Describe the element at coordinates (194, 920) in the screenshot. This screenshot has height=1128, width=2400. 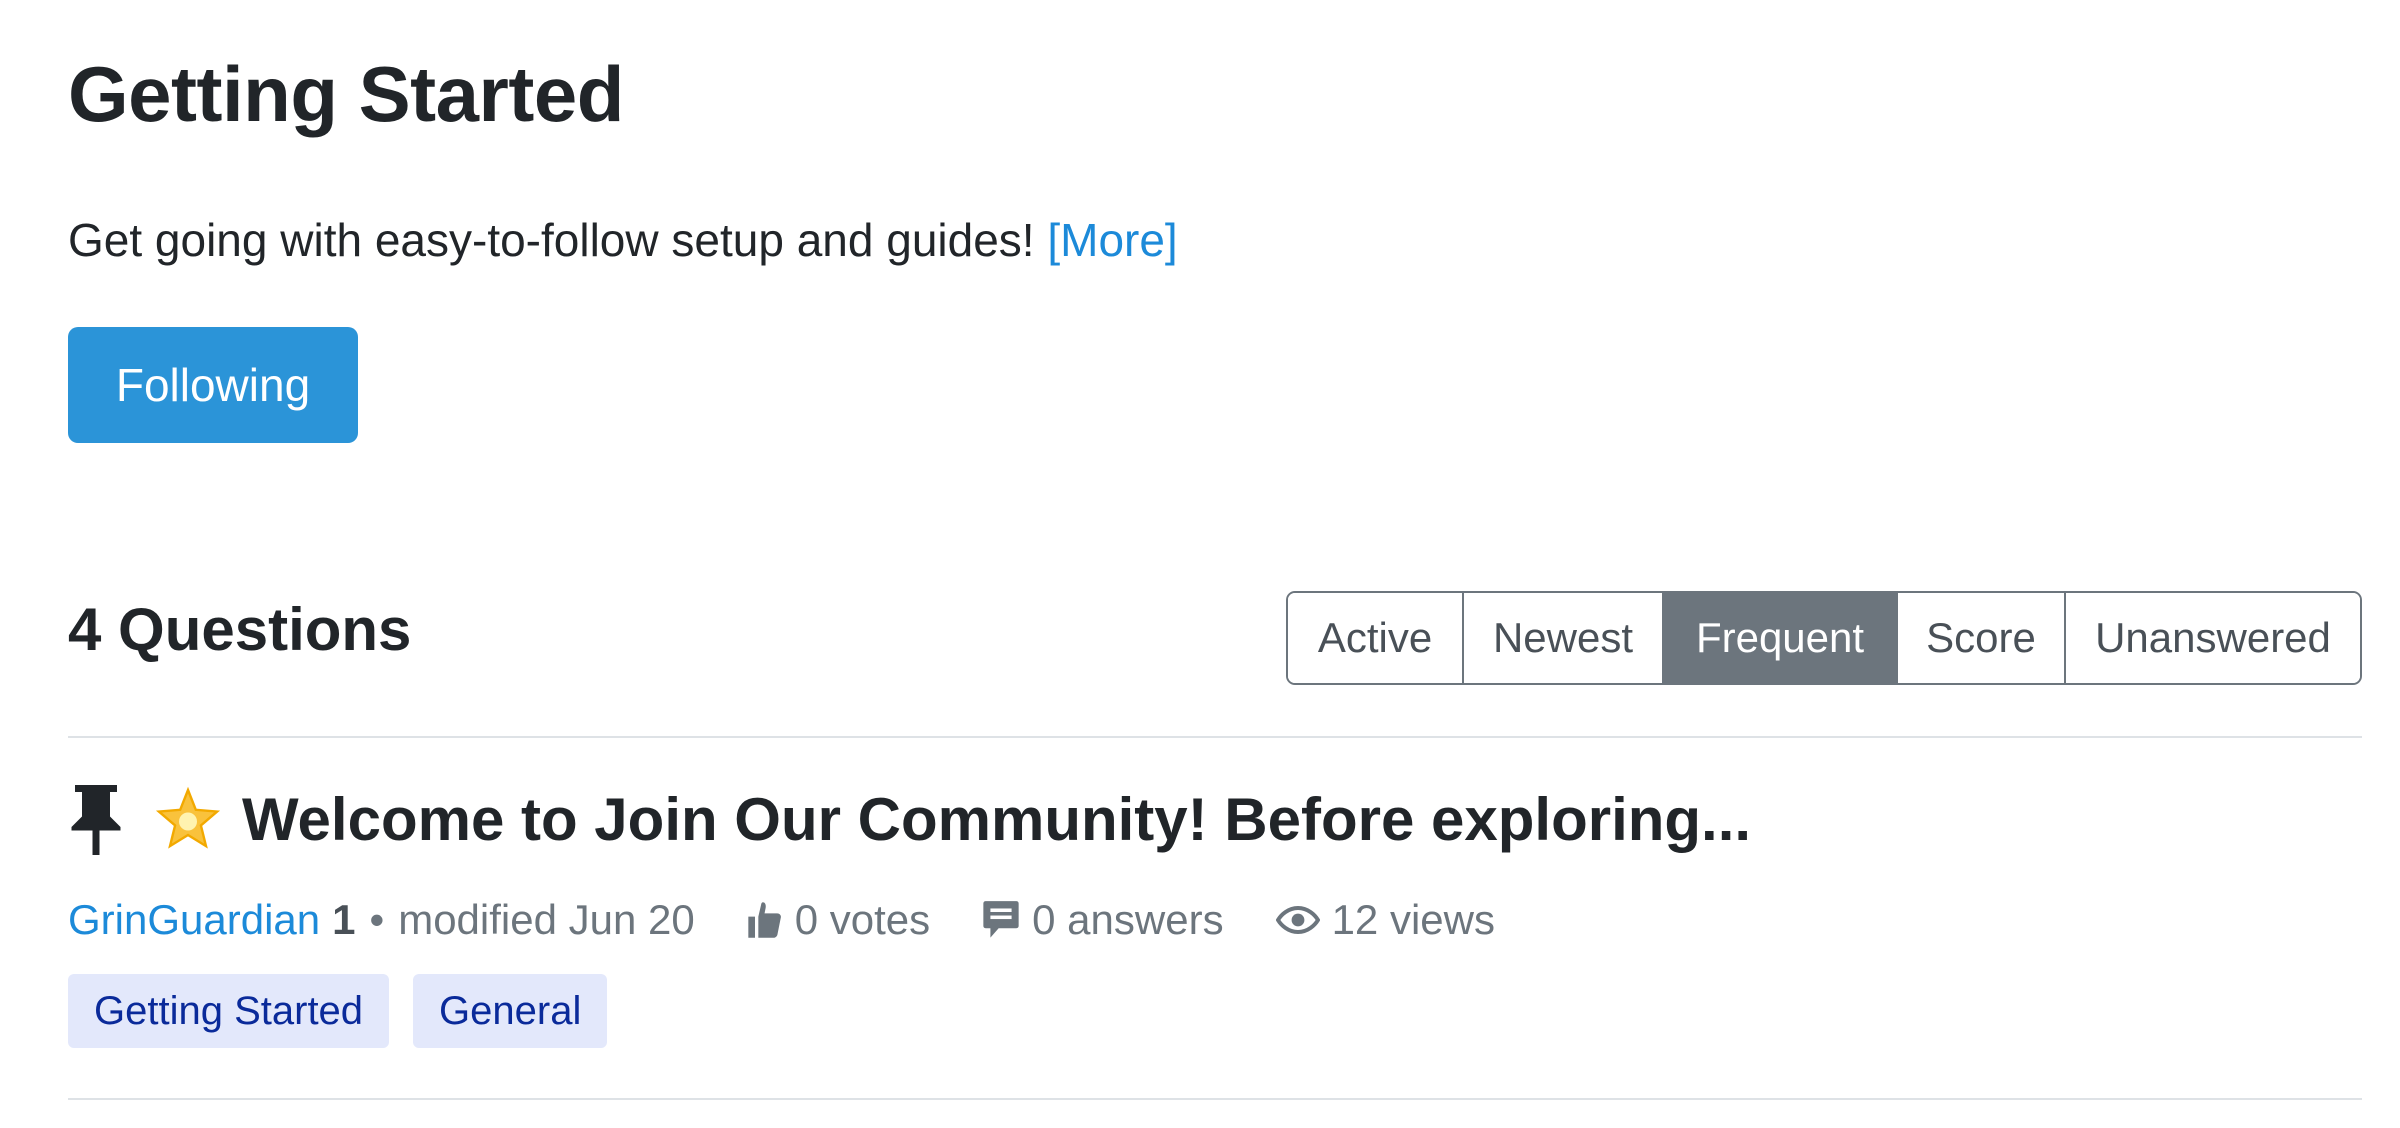
I see `author-link: GrinGuardian` at that location.